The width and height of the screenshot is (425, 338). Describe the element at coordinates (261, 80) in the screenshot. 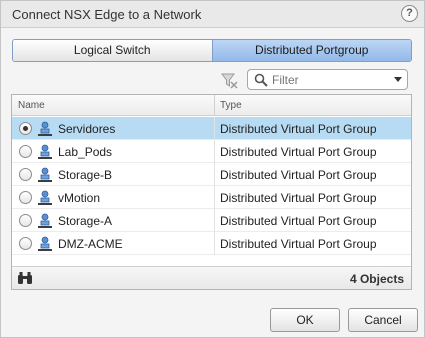

I see `search-icon` at that location.